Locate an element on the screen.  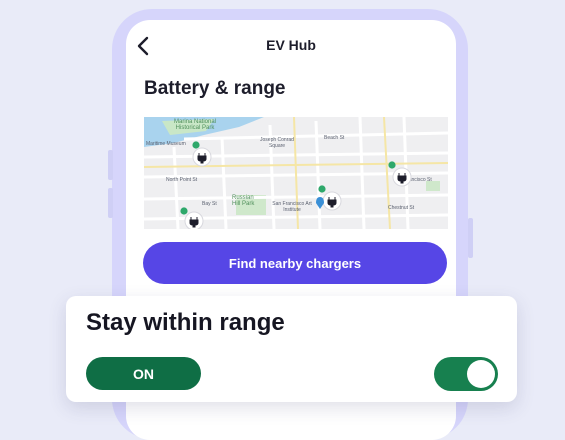
range-card-title: Stay within range is located at coordinates (185, 322).